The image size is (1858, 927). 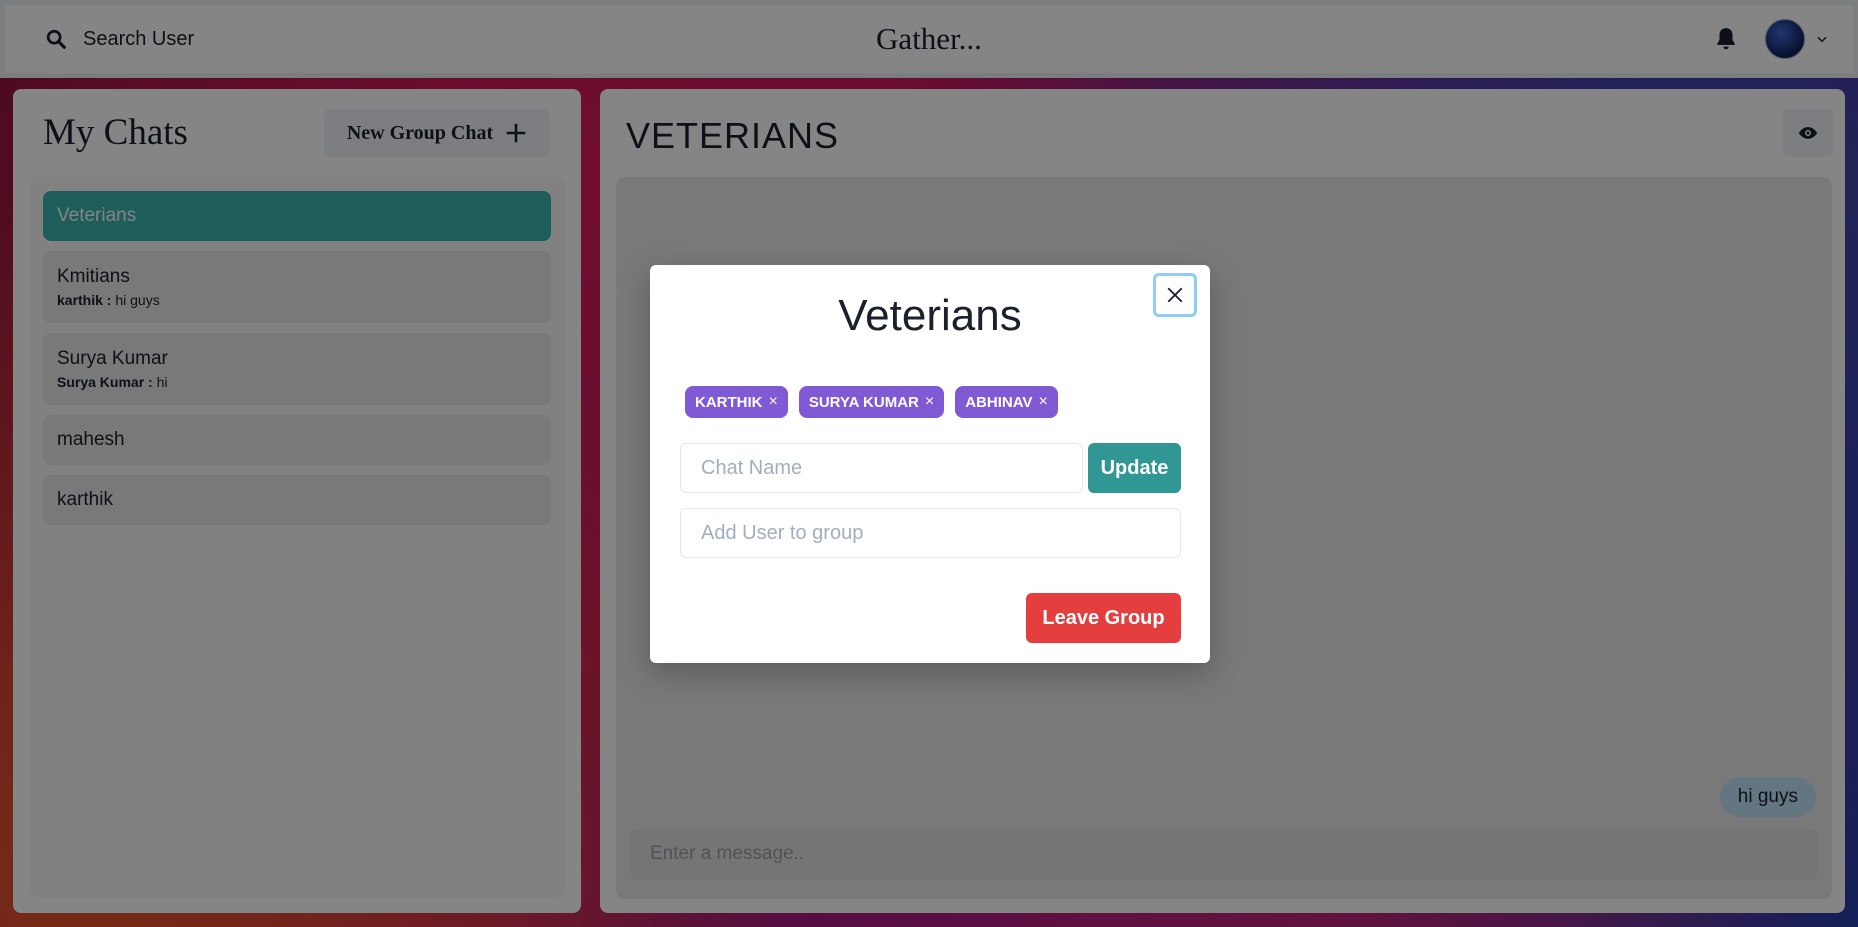 What do you see at coordinates (930, 315) in the screenshot?
I see `modal-title: Veterians` at bounding box center [930, 315].